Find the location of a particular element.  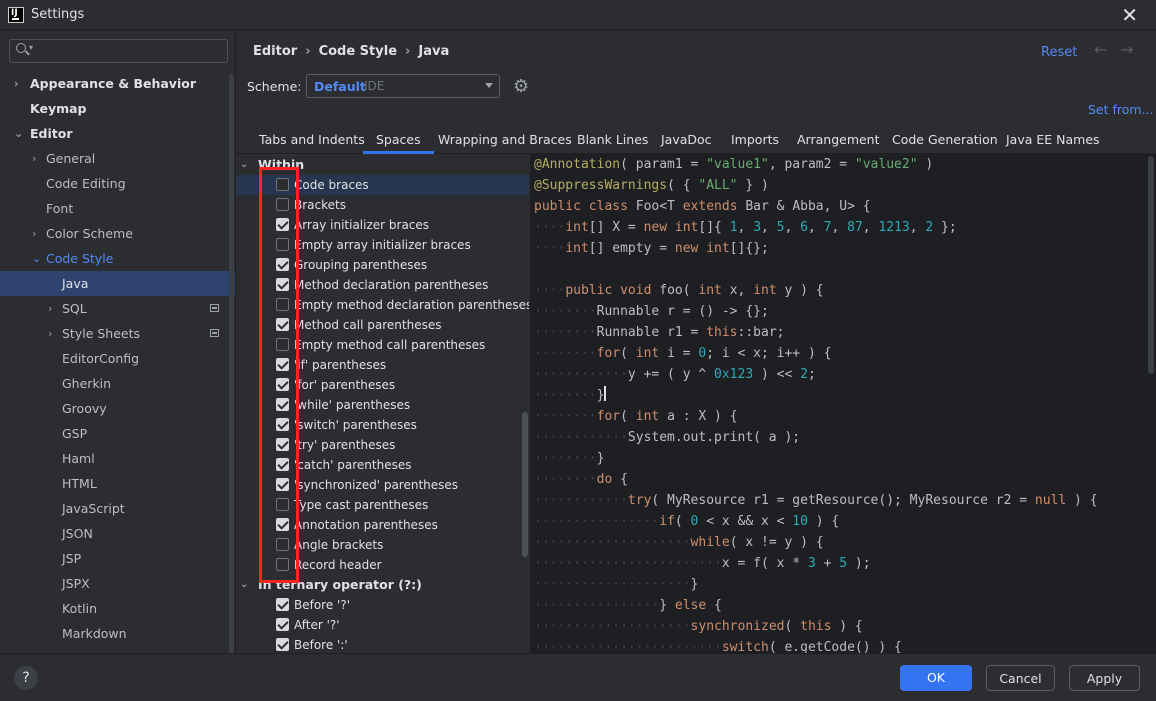

option-row: 'try' parentheses is located at coordinates (382, 445).